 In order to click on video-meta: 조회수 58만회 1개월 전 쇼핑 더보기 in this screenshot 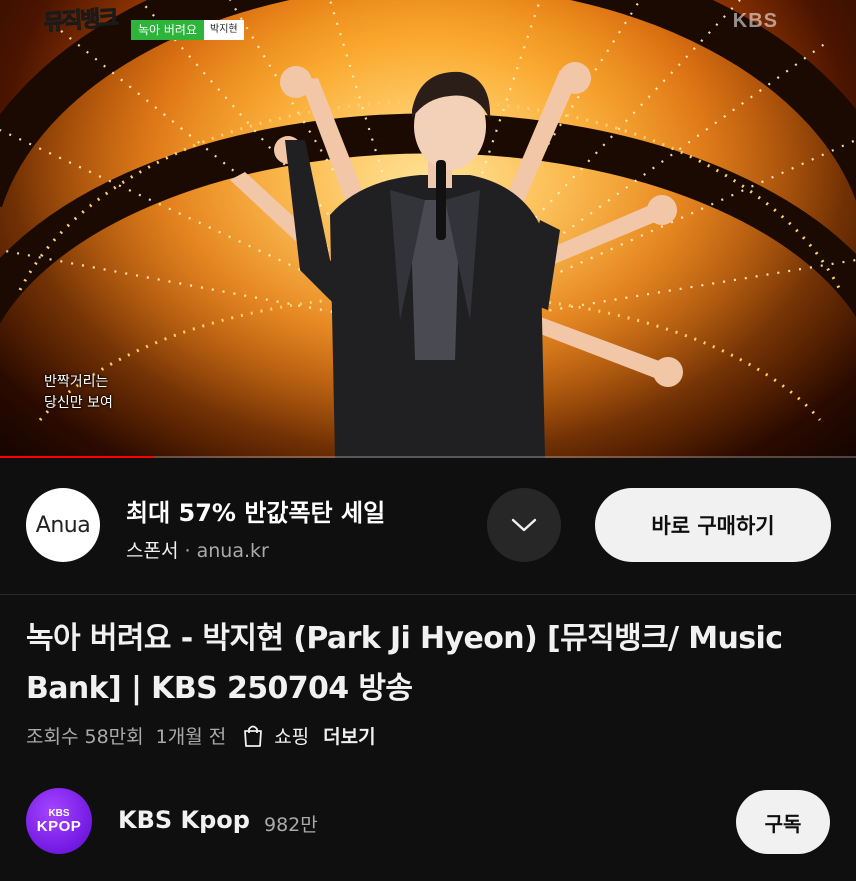, I will do `click(201, 735)`.